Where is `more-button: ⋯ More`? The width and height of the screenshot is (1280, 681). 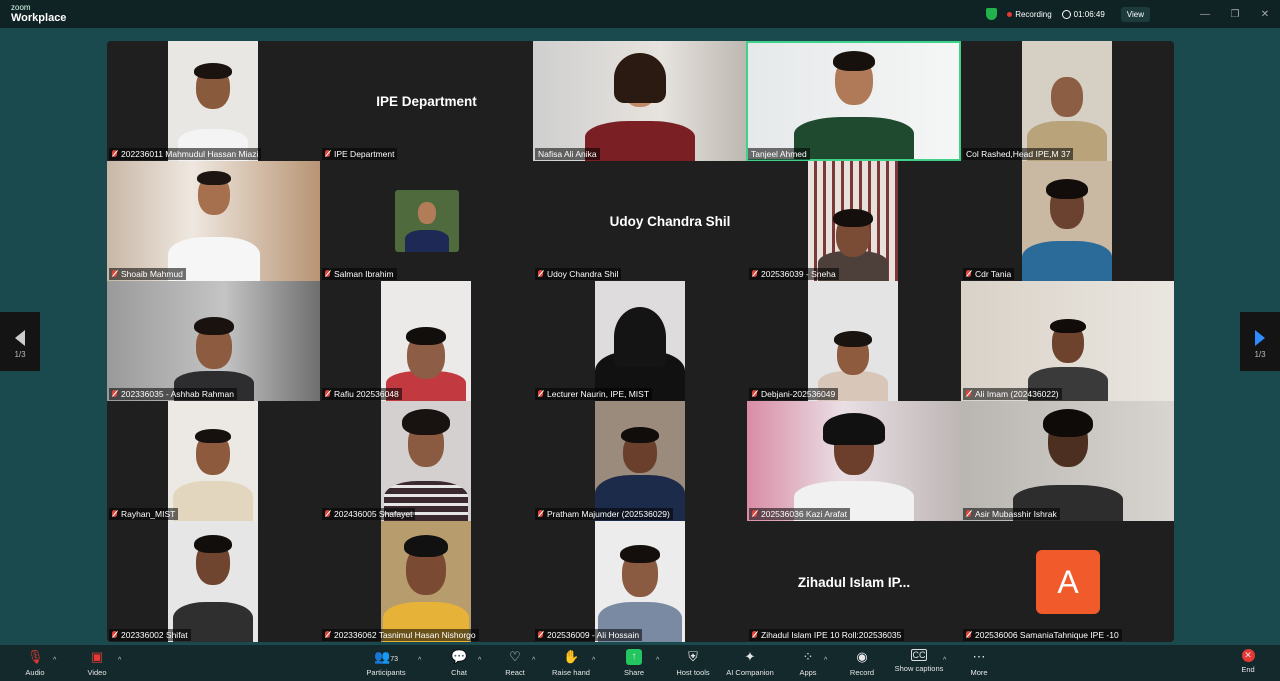 more-button: ⋯ More is located at coordinates (979, 663).